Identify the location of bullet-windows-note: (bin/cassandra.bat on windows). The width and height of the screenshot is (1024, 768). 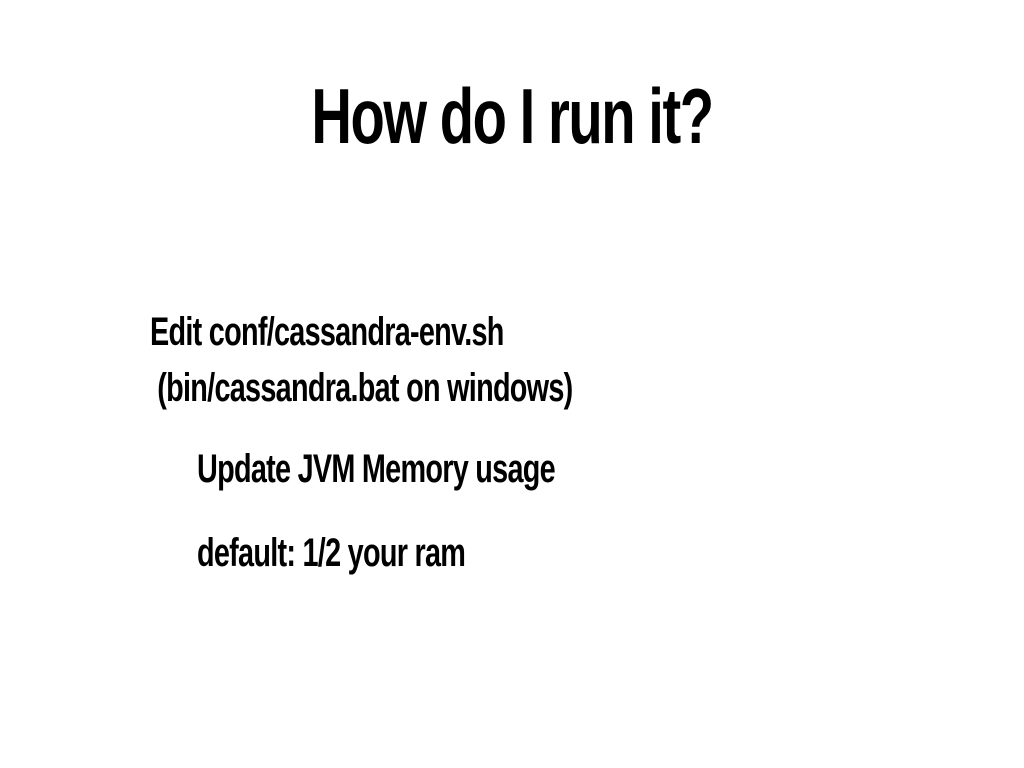
(361, 388).